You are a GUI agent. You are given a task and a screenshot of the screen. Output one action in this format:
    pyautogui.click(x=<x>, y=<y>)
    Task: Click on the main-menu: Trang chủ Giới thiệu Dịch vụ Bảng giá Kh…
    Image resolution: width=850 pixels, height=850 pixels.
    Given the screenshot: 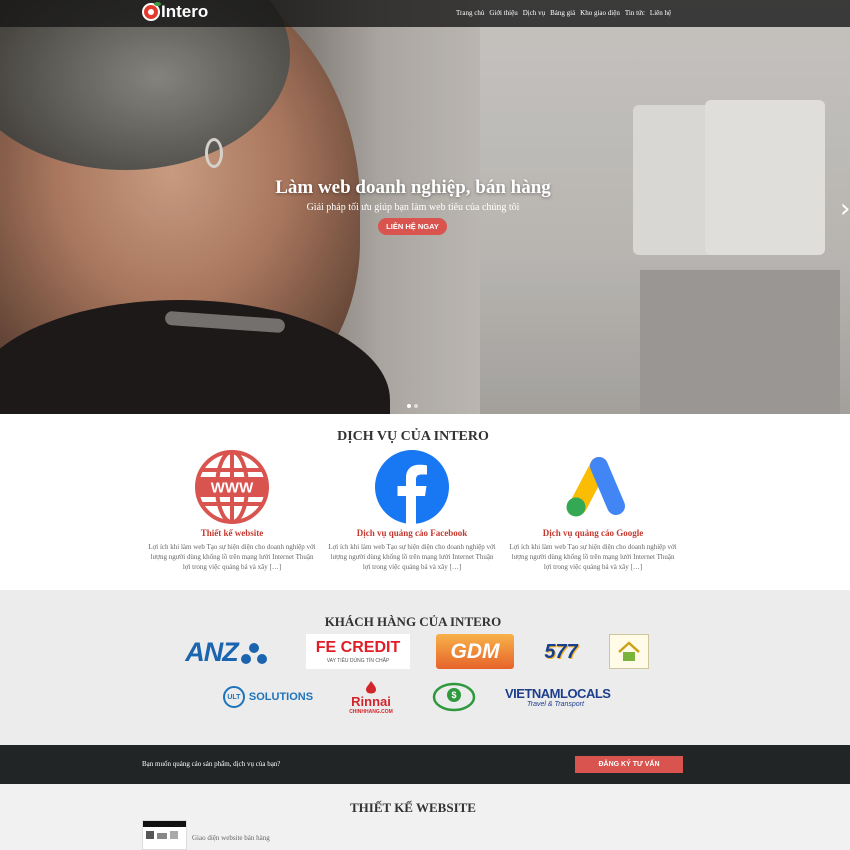 What is the action you would take?
    pyautogui.click(x=563, y=13)
    